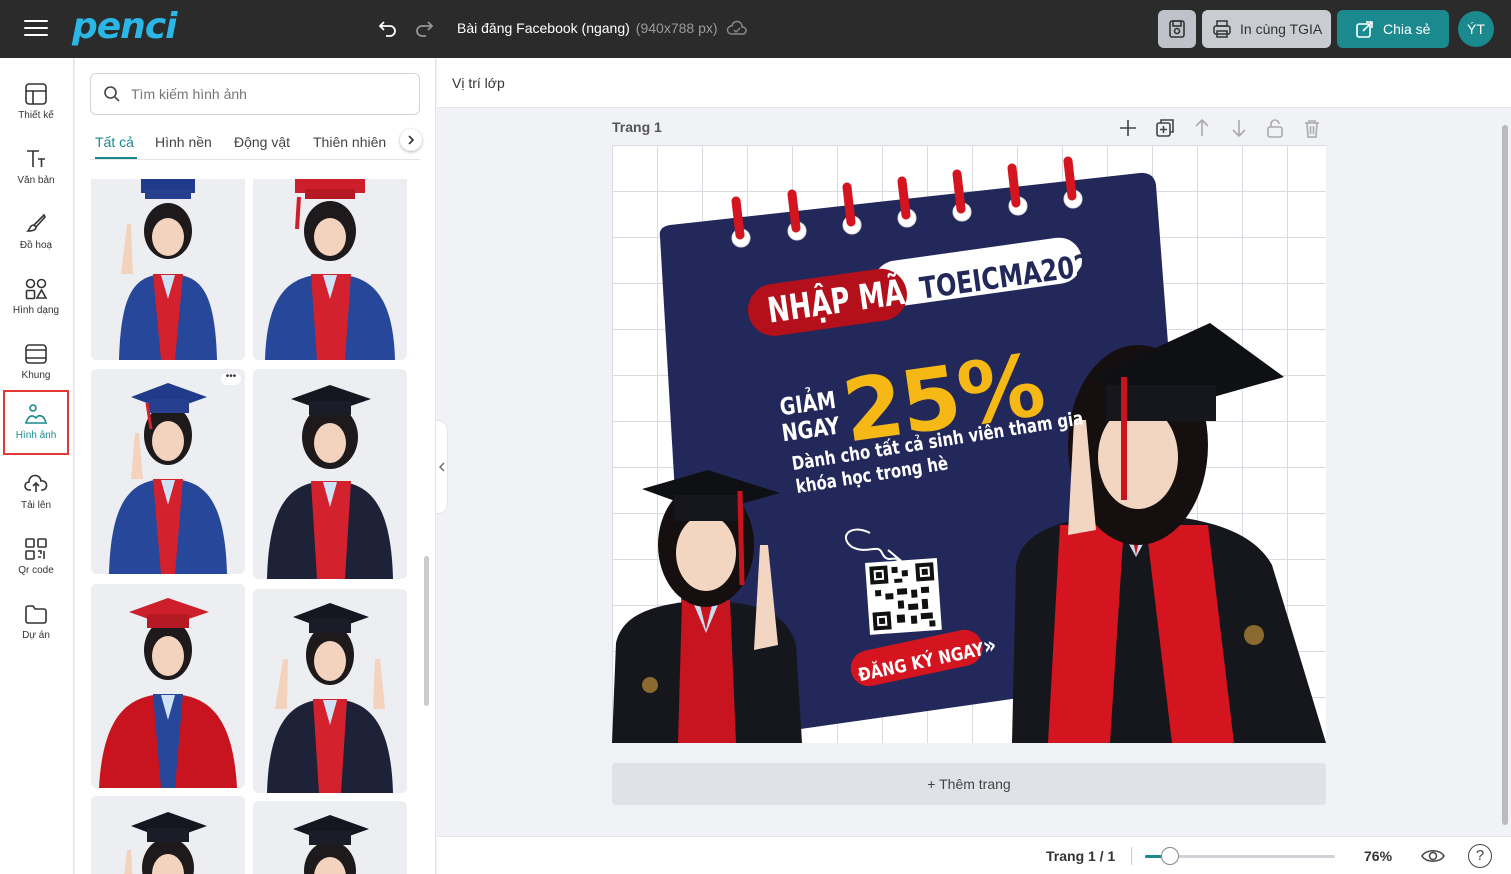 The width and height of the screenshot is (1511, 874). I want to click on save-icon, so click(1177, 29).